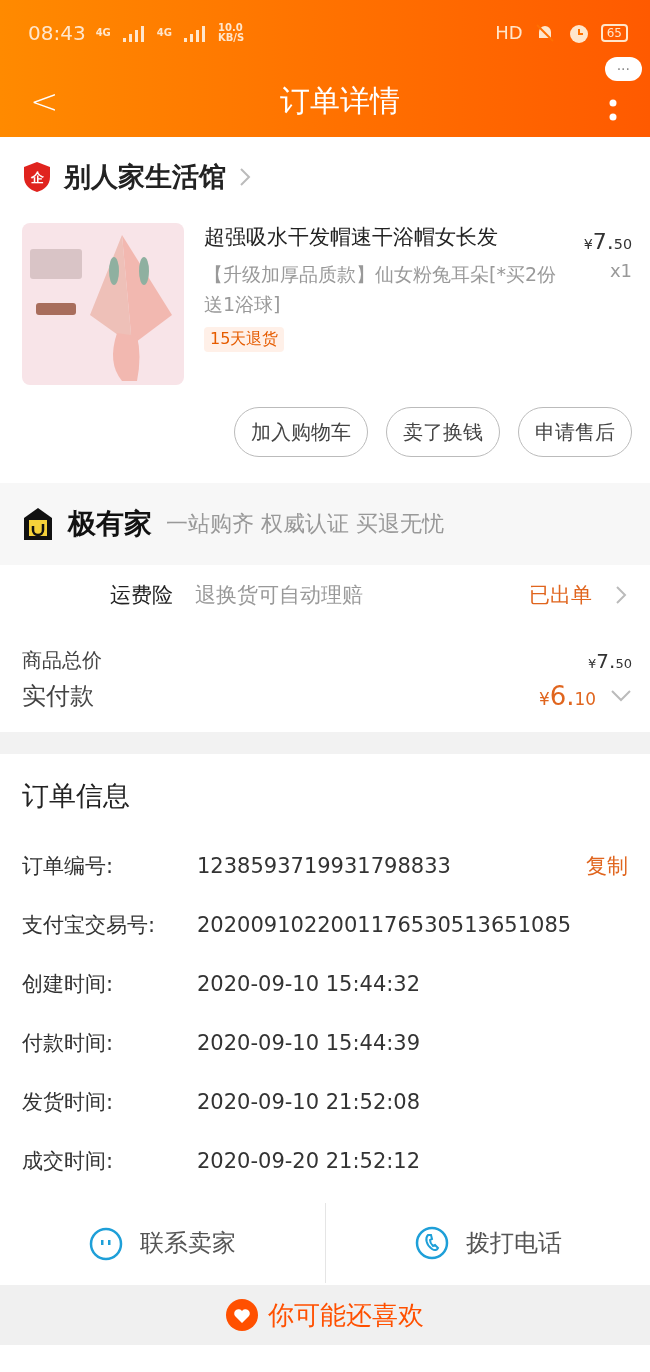 The image size is (650, 1372). Describe the element at coordinates (279, 595) in the screenshot. I see `insurance-description: 退换货可自动理赔` at that location.